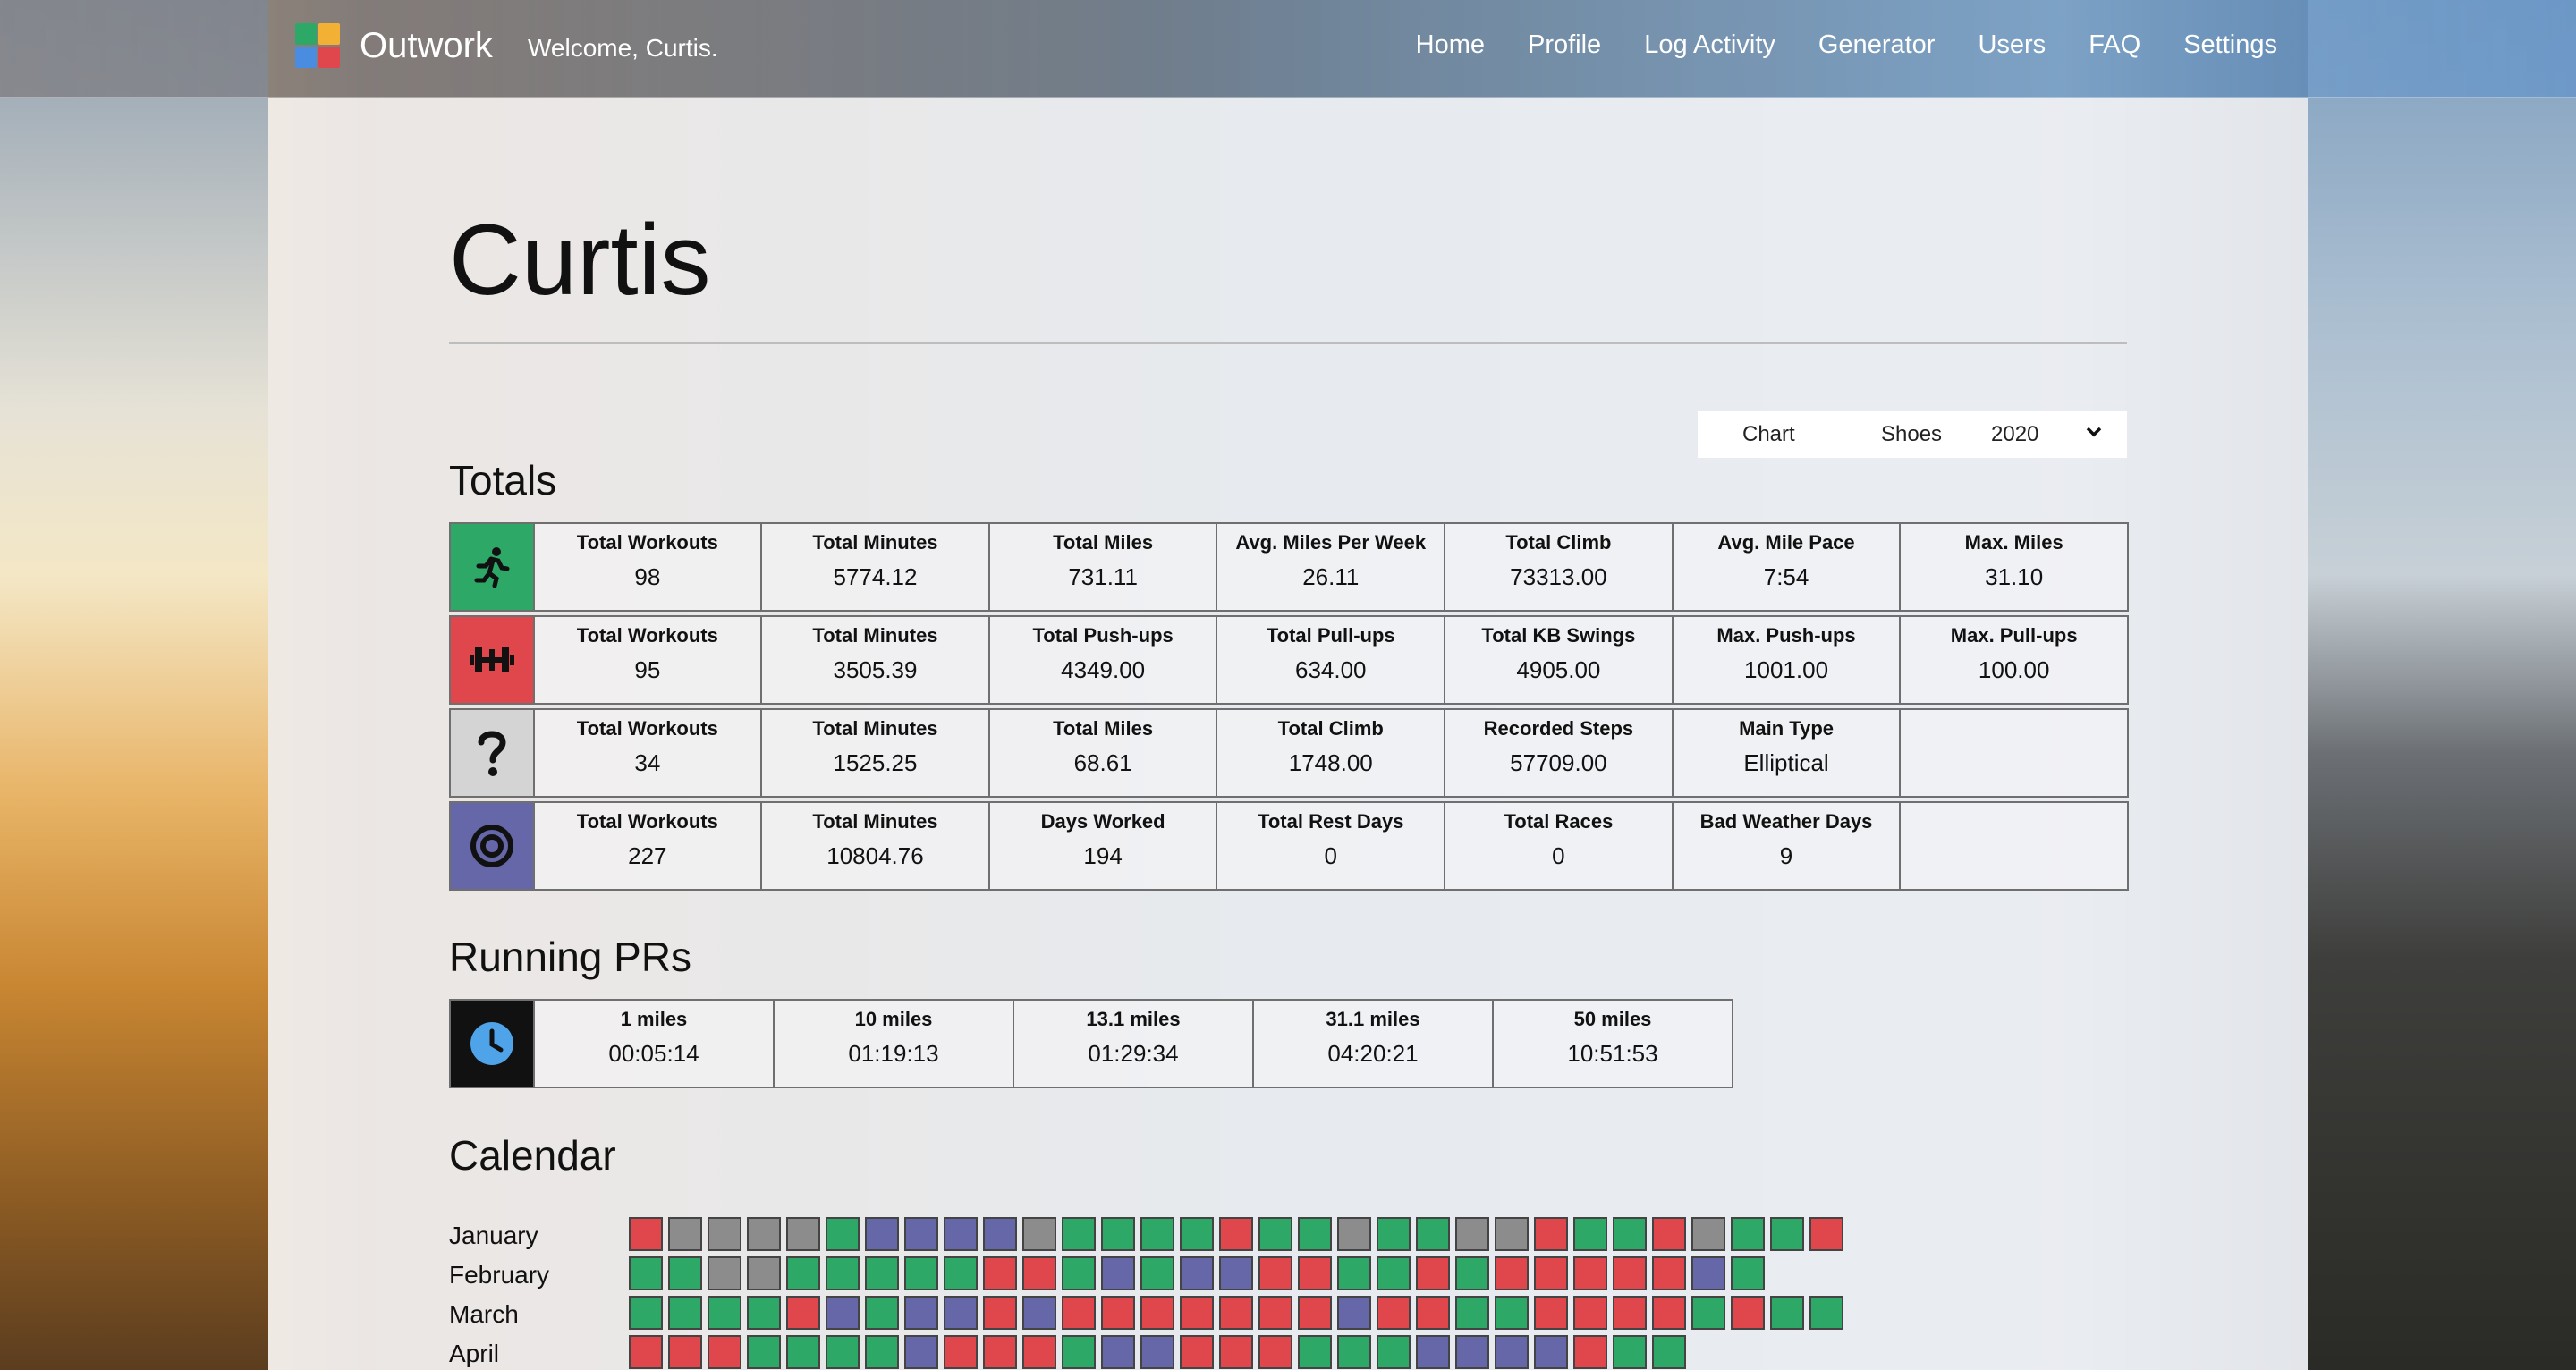 This screenshot has width=2576, height=1370. I want to click on brand: Outwork, so click(394, 45).